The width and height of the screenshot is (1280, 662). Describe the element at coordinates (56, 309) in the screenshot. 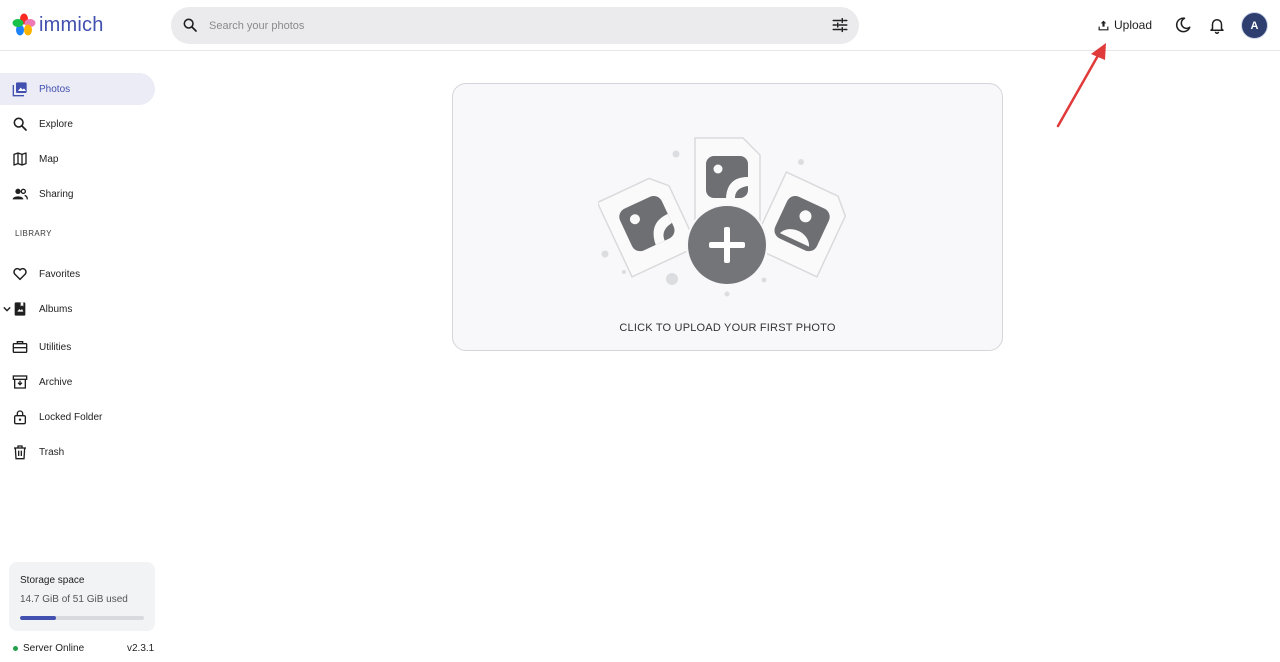

I see `sidebar-item-label: Albums` at that location.